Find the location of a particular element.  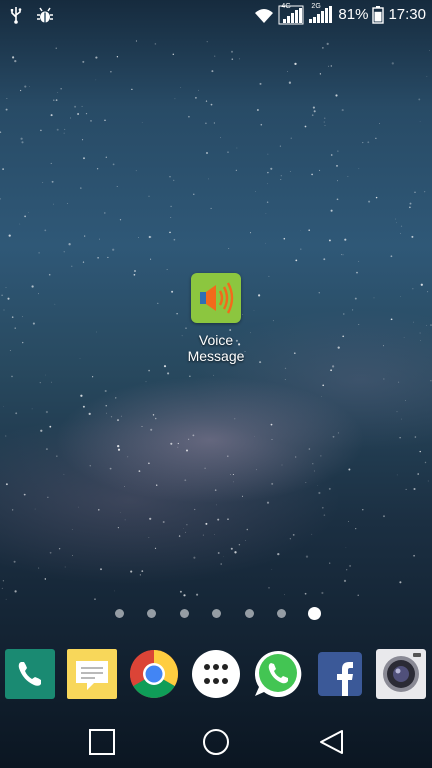

battery-percent: 81% is located at coordinates (353, 14).